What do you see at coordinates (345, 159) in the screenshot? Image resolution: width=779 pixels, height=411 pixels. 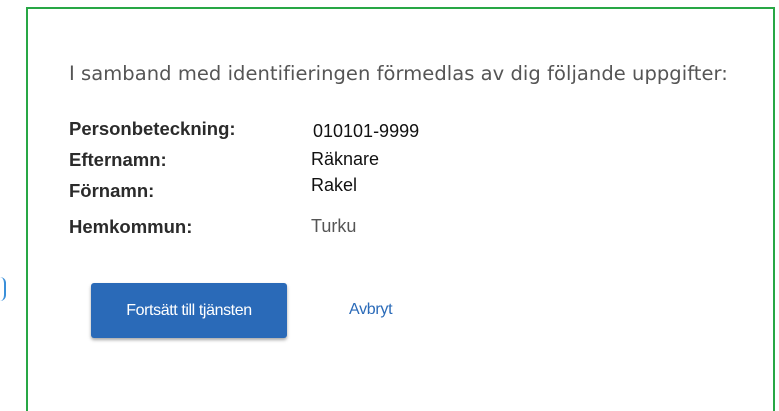 I see `field-value: Räknare` at bounding box center [345, 159].